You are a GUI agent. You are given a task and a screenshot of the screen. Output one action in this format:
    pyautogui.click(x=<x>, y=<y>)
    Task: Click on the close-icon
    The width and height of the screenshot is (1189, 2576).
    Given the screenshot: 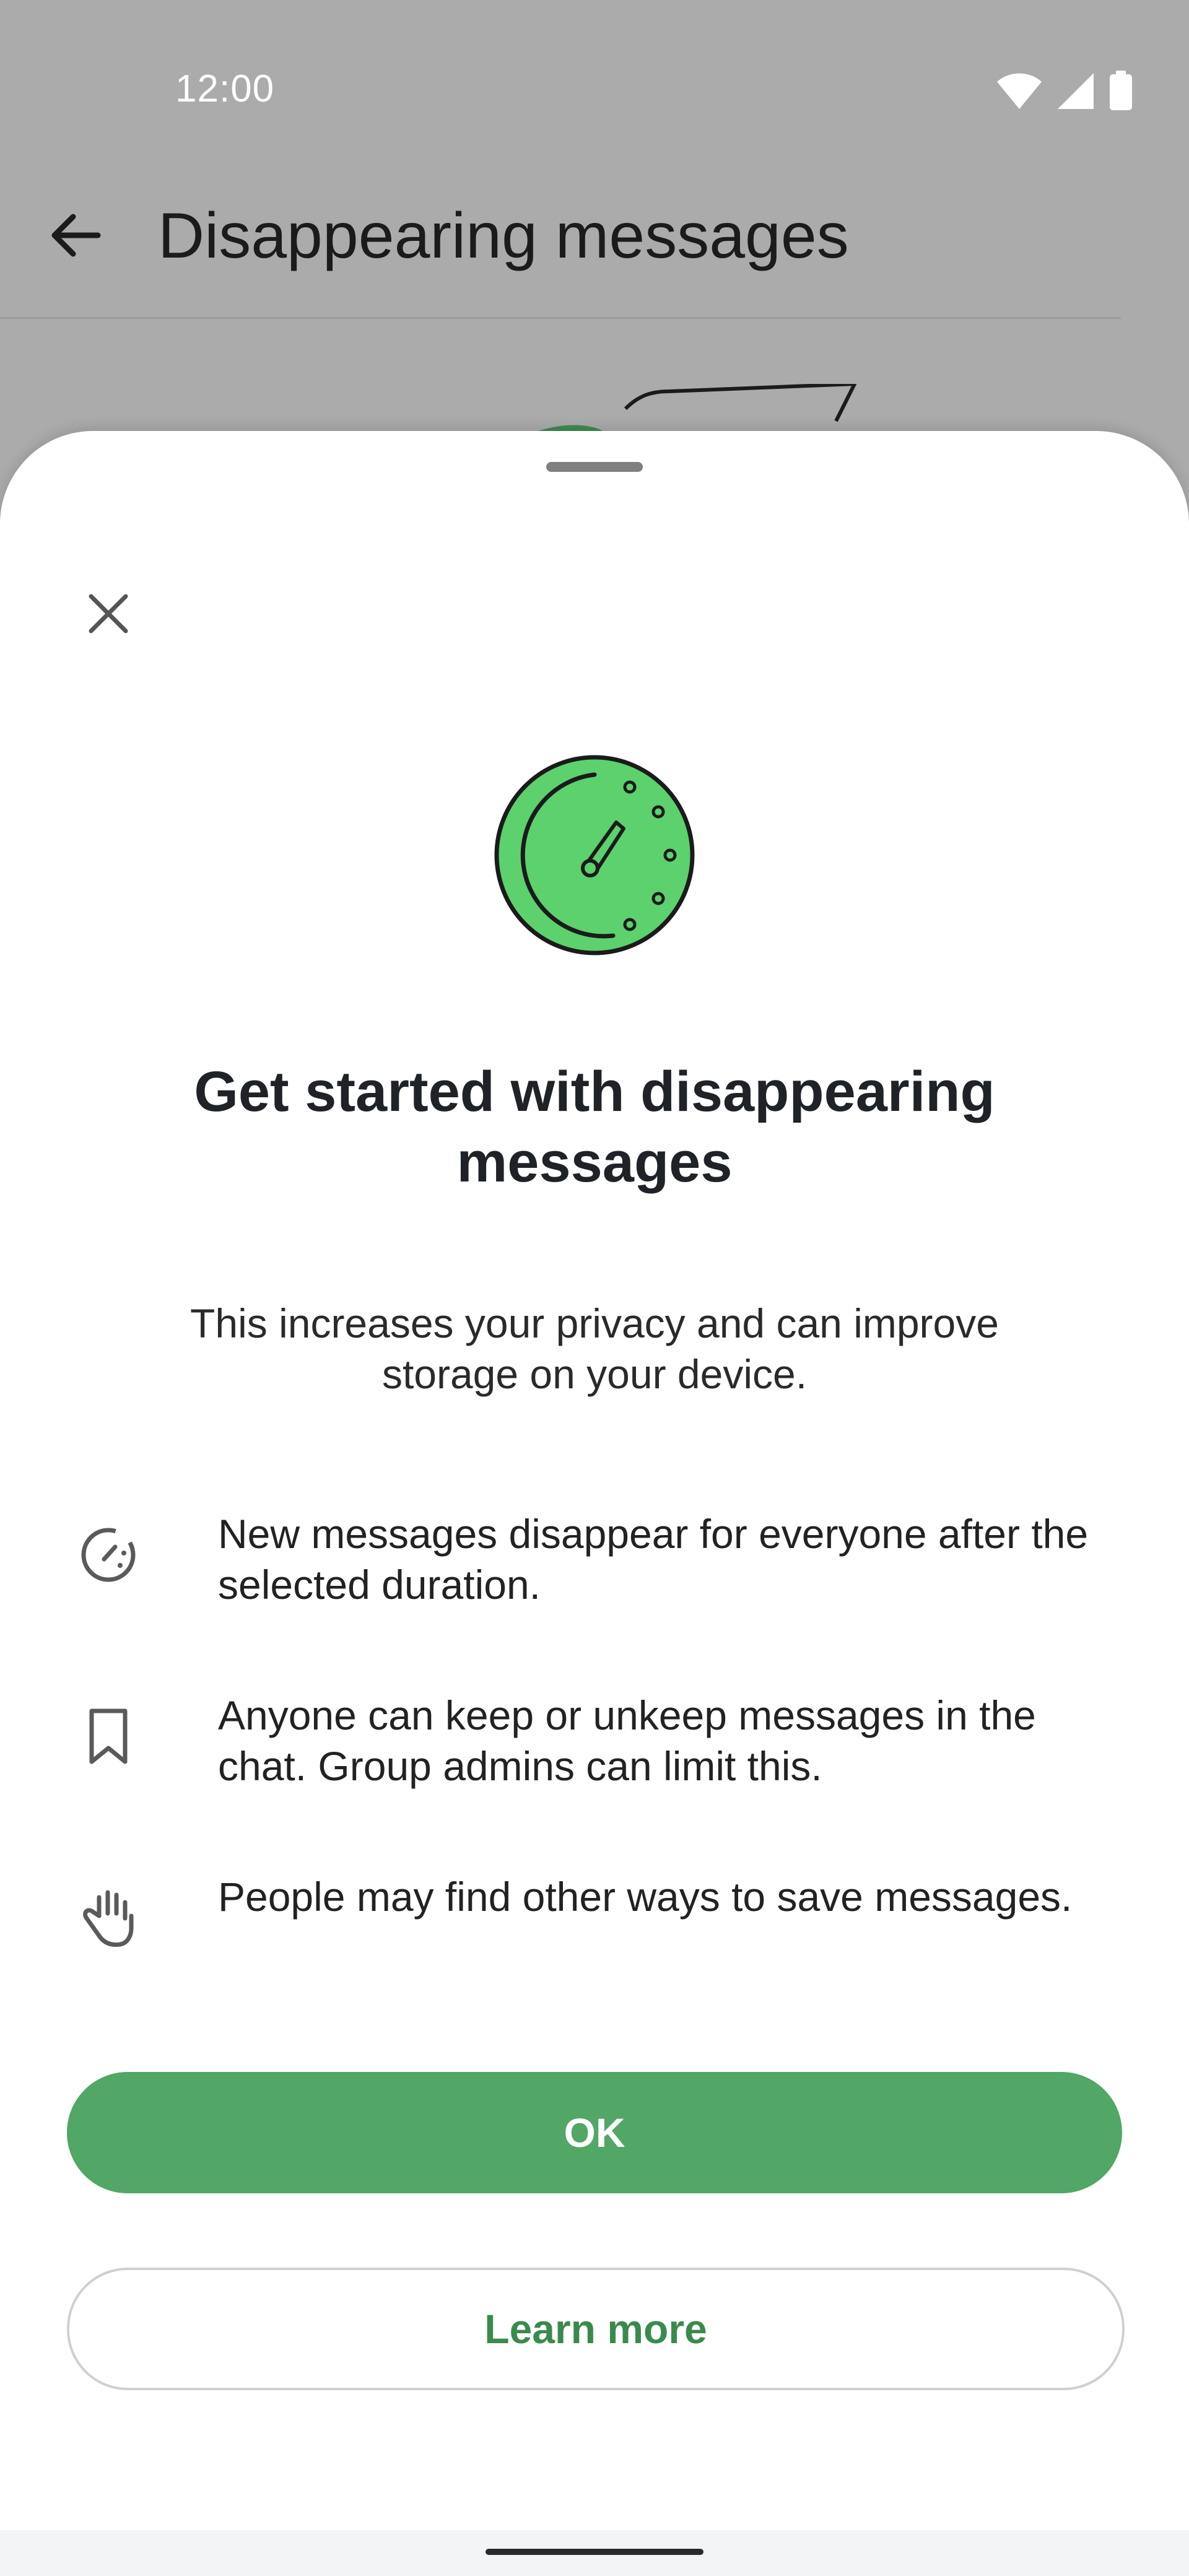 What is the action you would take?
    pyautogui.click(x=108, y=613)
    